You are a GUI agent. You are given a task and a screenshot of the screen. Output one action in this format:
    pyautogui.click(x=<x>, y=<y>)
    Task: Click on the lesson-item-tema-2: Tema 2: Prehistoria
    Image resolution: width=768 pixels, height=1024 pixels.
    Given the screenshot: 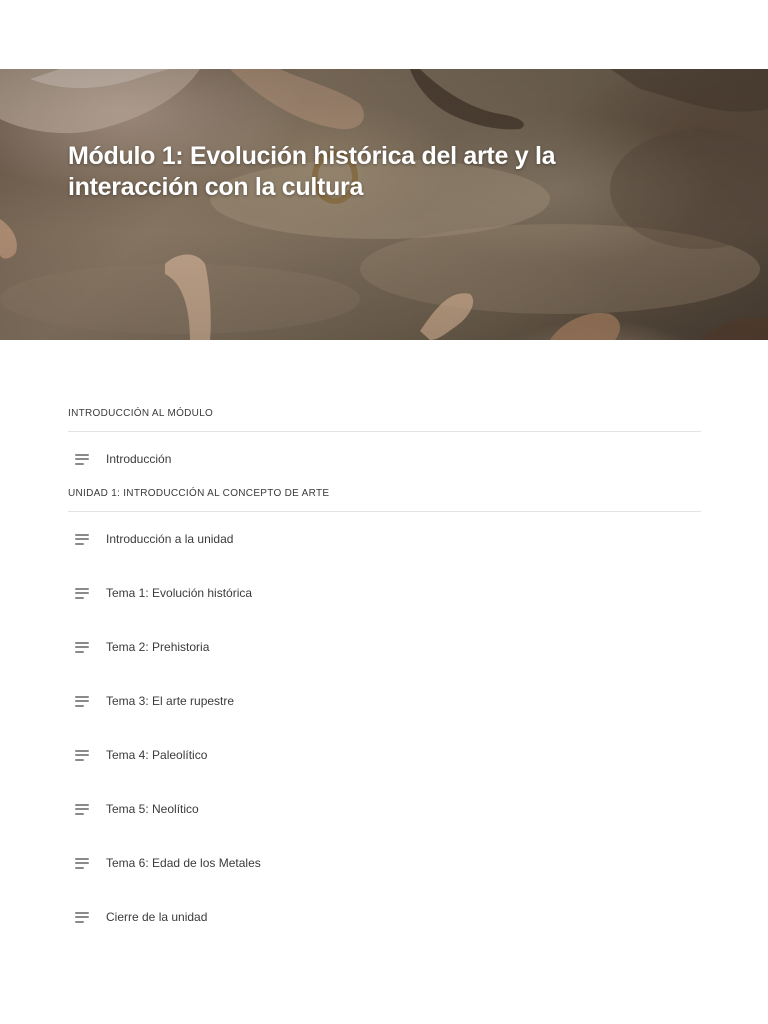 What is the action you would take?
    pyautogui.click(x=384, y=647)
    